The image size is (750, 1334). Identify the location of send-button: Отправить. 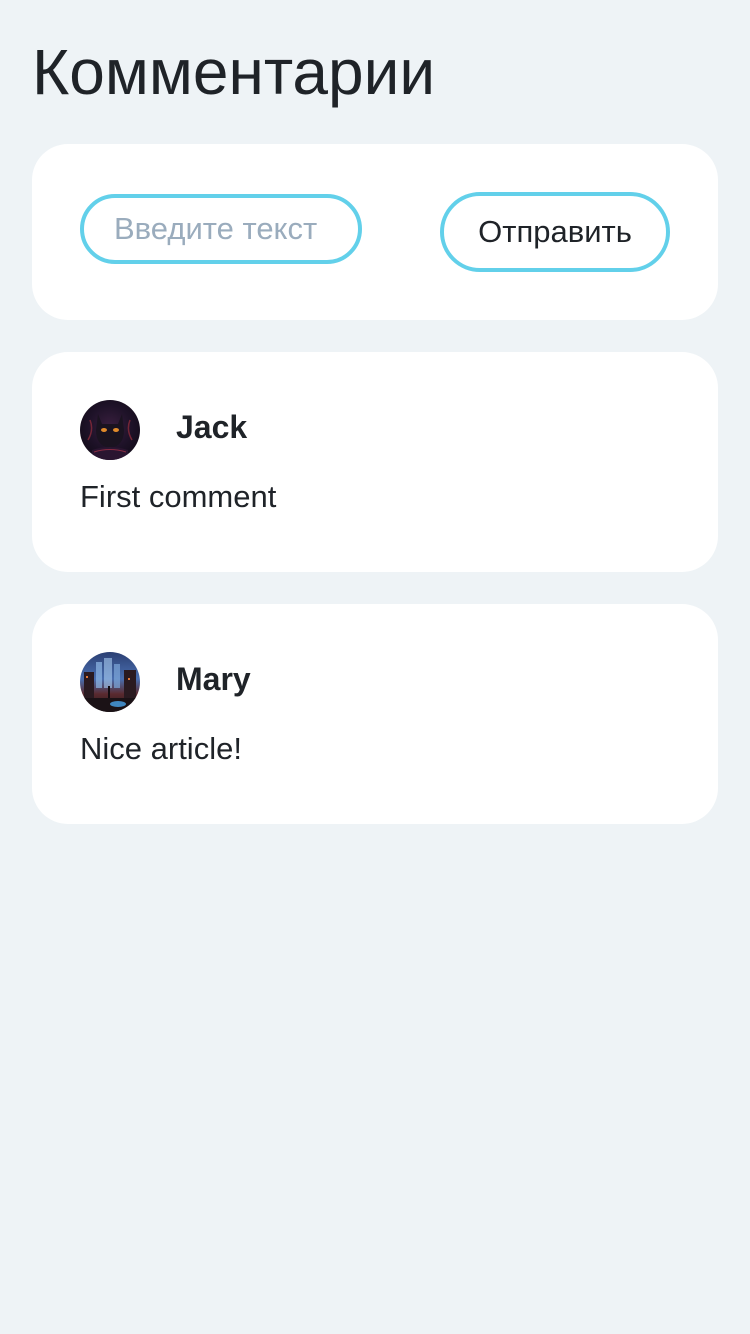
(555, 232).